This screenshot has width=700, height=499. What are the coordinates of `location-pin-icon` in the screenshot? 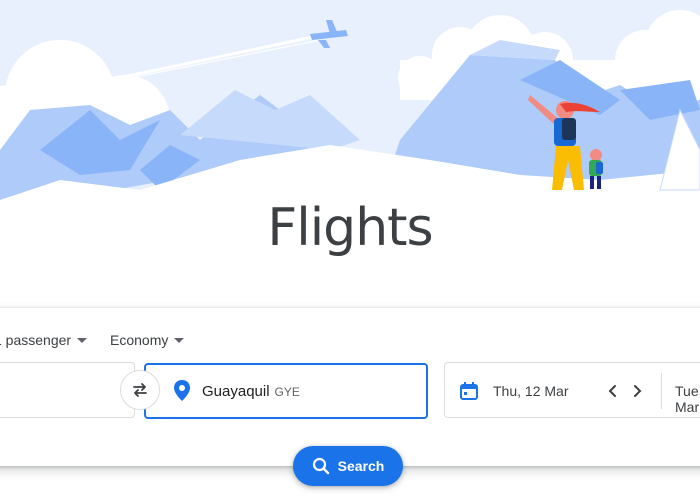 It's located at (182, 390).